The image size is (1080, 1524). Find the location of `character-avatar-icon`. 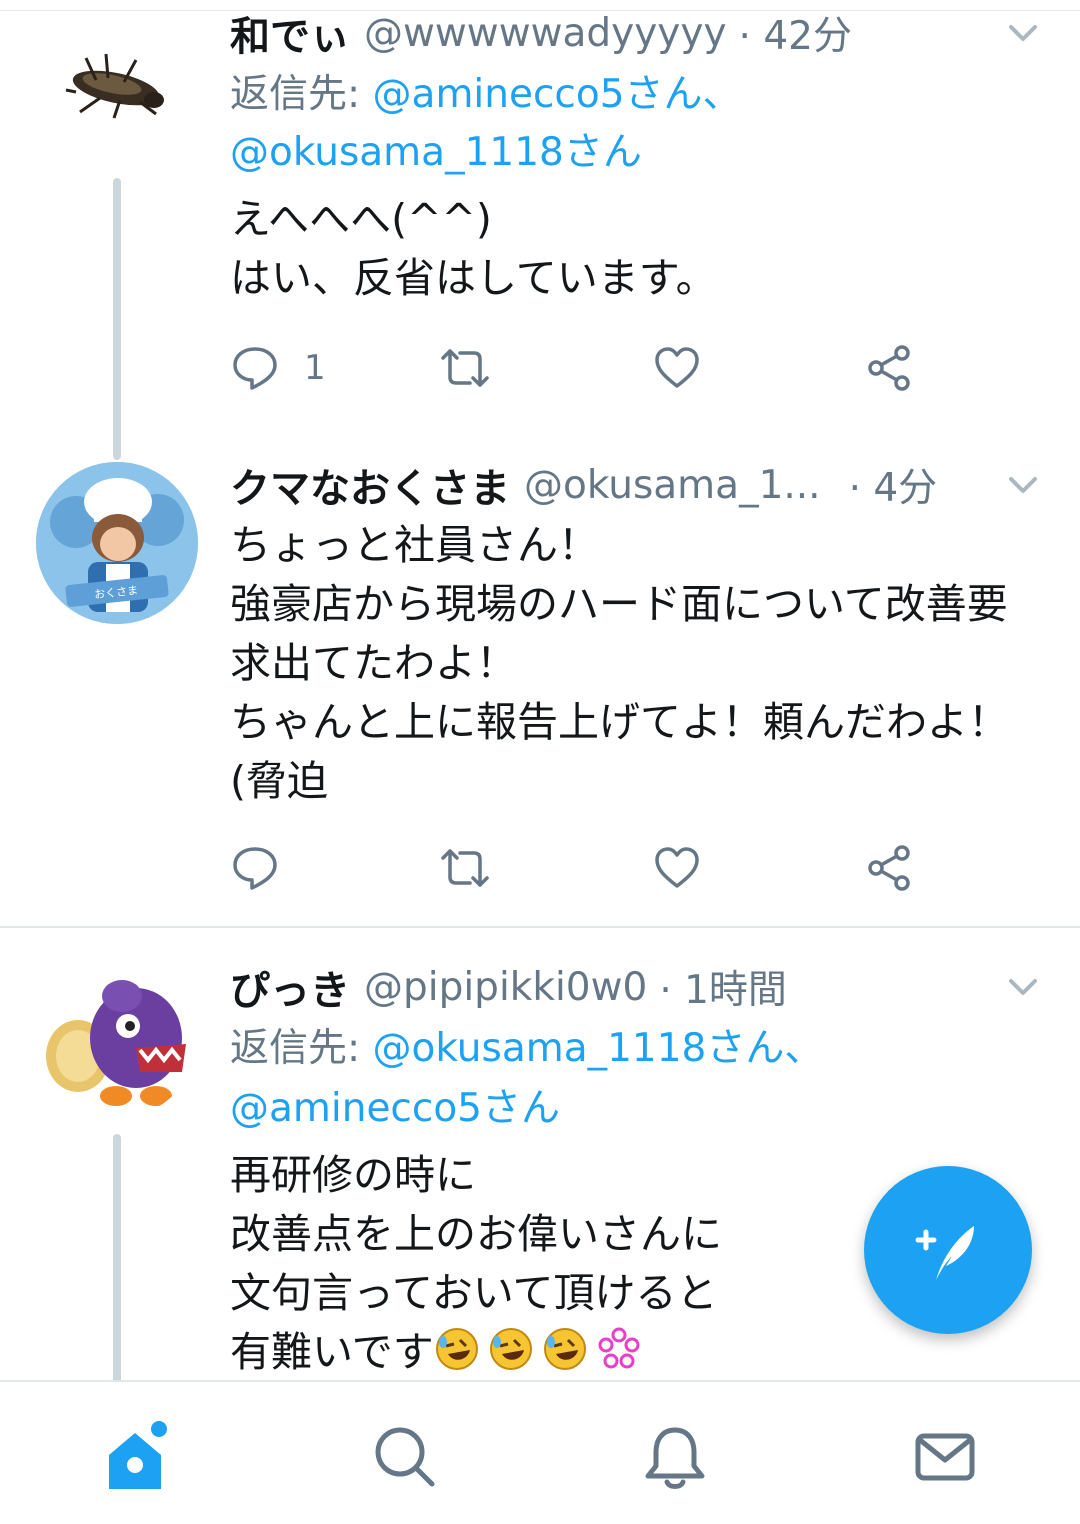

character-avatar-icon is located at coordinates (116, 1043).